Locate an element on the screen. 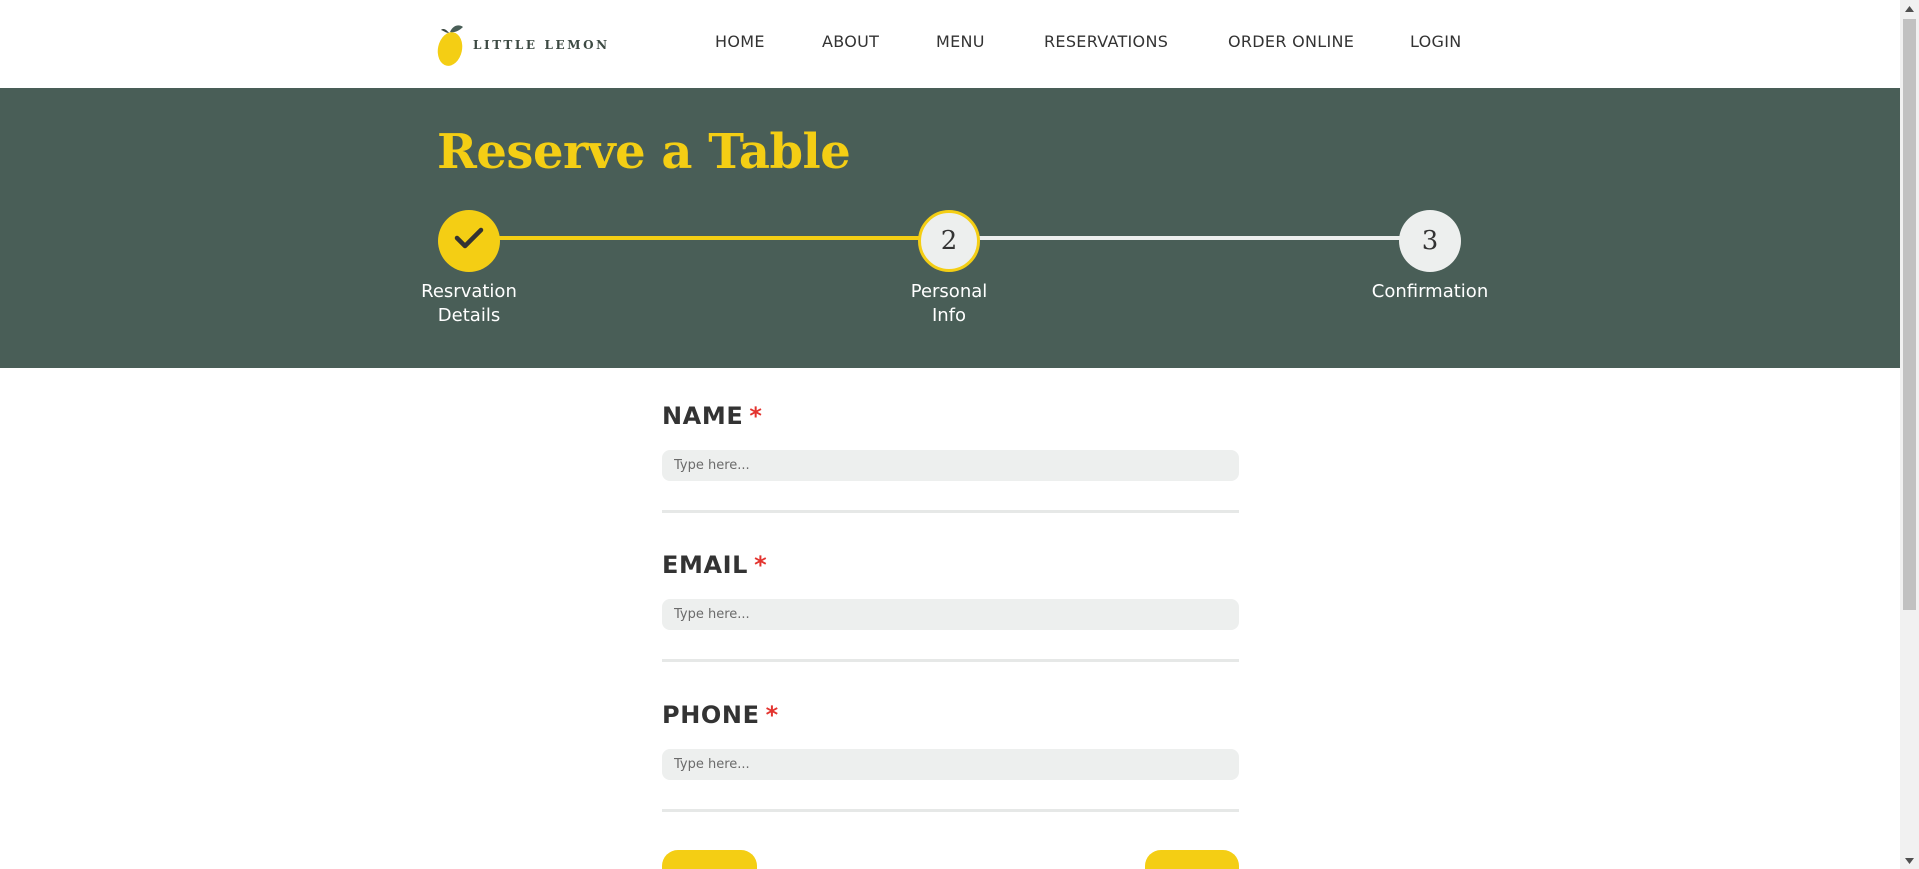 This screenshot has height=869, width=1919. step-1-indicator is located at coordinates (469, 241).